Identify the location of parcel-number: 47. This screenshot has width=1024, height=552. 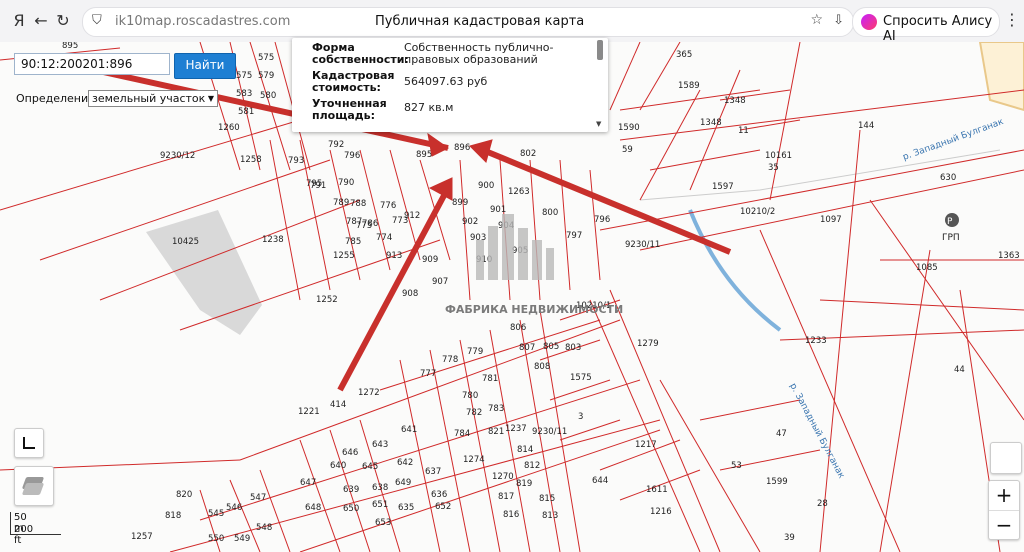
(781, 434).